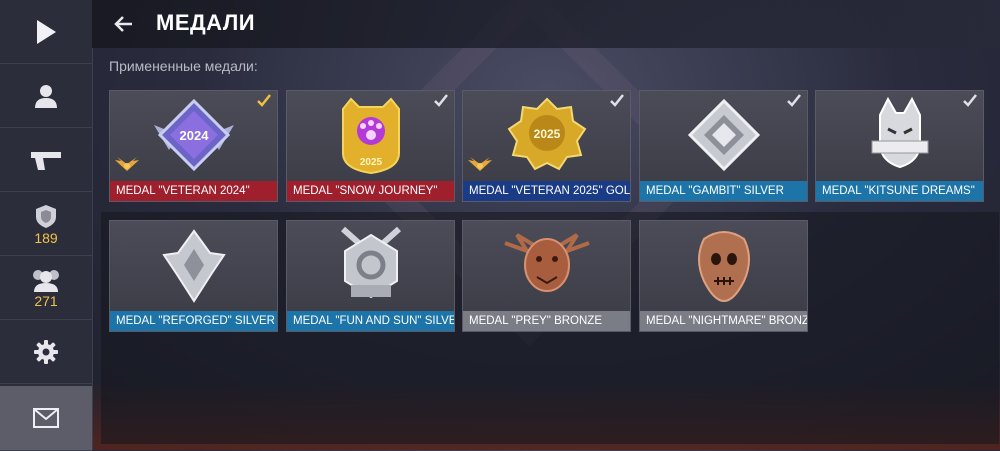 Image resolution: width=1000 pixels, height=451 pixels. I want to click on profile-button, so click(46, 96).